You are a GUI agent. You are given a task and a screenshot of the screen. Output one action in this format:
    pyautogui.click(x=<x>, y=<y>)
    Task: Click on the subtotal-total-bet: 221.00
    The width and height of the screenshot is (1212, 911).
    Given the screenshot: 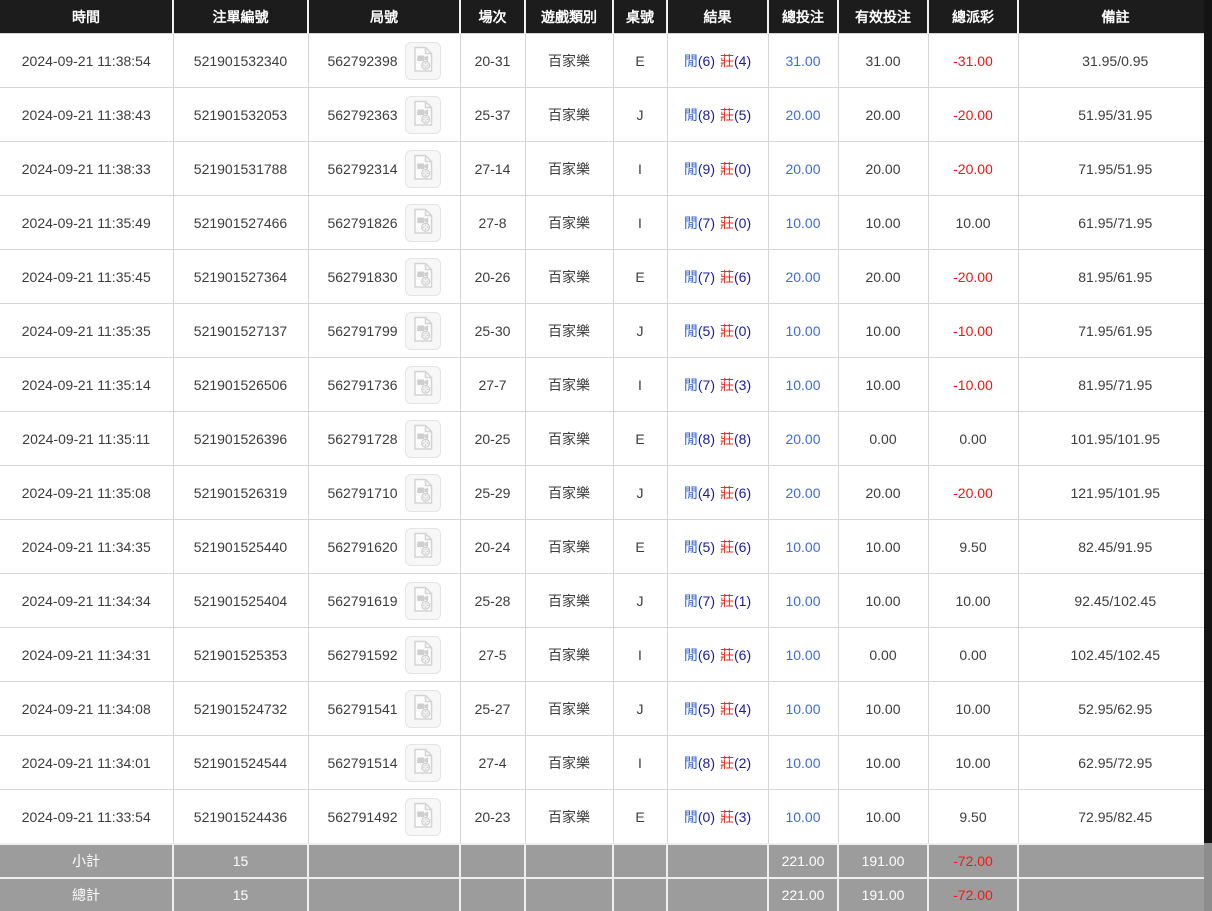 What is the action you would take?
    pyautogui.click(x=803, y=860)
    